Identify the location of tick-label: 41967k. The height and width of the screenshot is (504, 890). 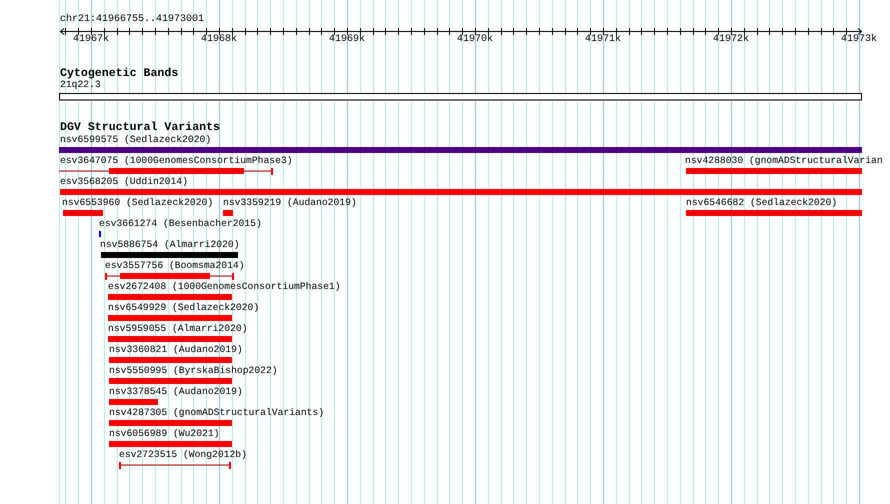
(90, 40).